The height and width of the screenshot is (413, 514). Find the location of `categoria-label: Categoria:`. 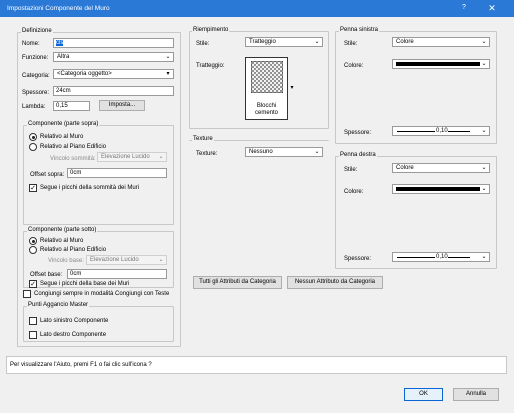

categoria-label: Categoria: is located at coordinates (36, 76).